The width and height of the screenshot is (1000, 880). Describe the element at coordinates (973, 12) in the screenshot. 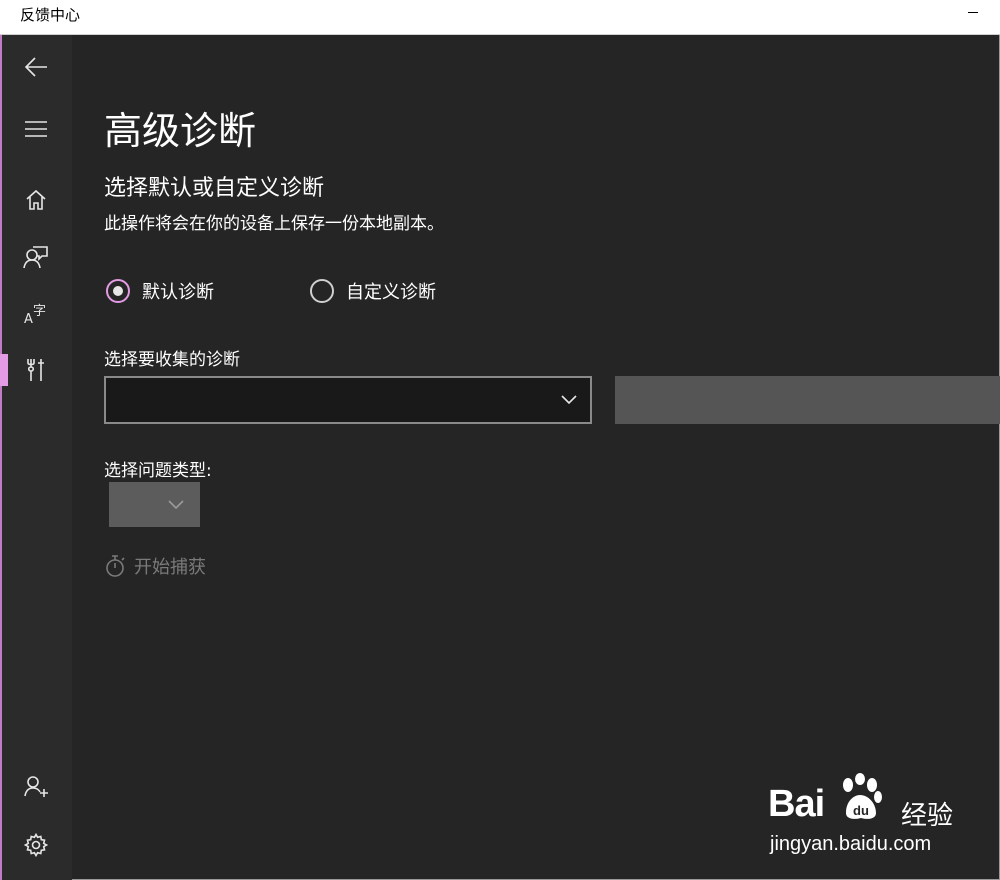

I see `minimize-button` at that location.